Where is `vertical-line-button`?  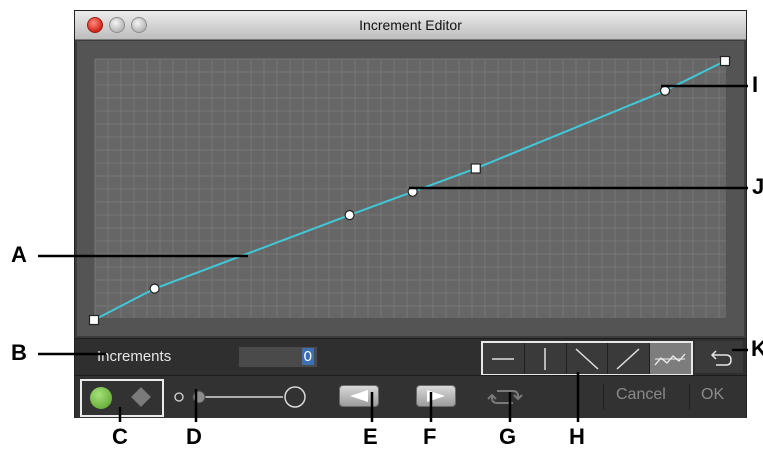 vertical-line-button is located at coordinates (545, 358).